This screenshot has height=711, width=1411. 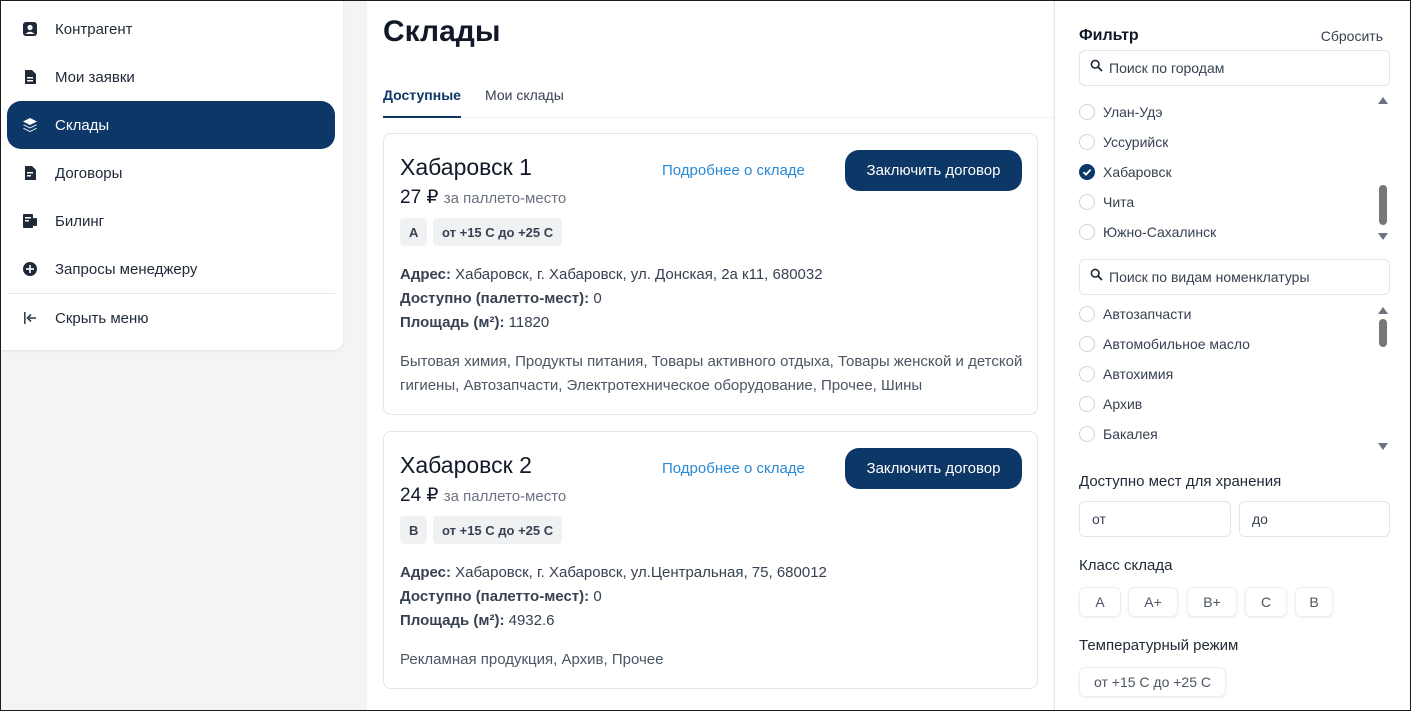 I want to click on city-search-input, so click(x=1244, y=68).